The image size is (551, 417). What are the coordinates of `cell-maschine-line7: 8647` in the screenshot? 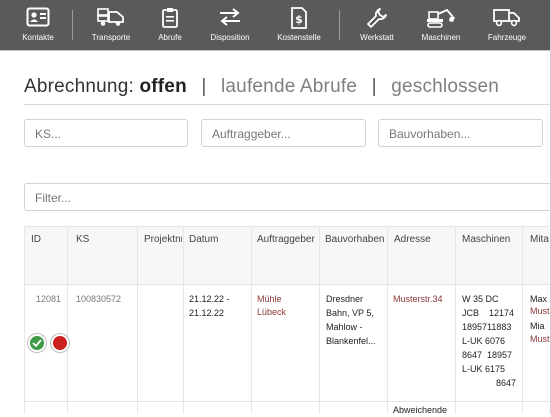 It's located at (506, 383).